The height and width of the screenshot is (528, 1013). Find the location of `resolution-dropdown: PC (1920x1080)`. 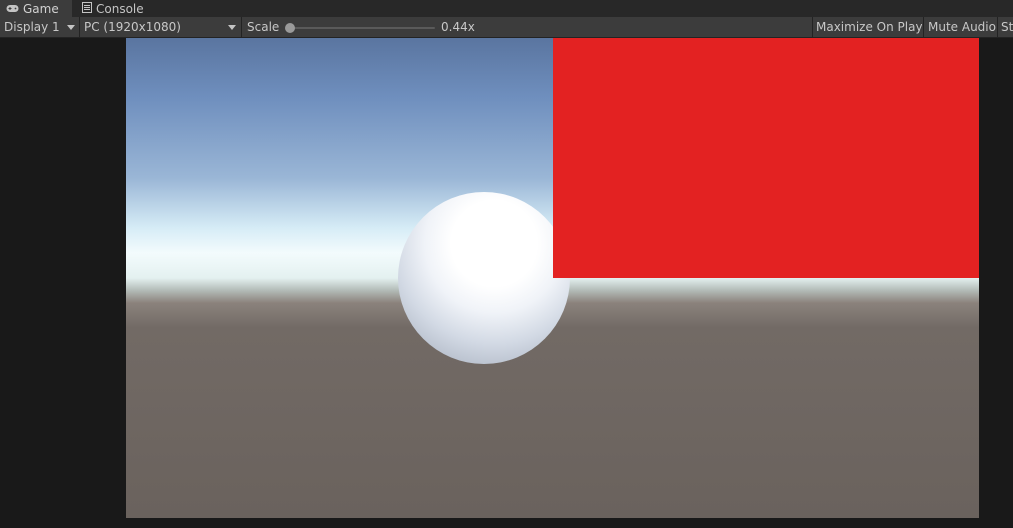

resolution-dropdown: PC (1920x1080) is located at coordinates (159, 27).